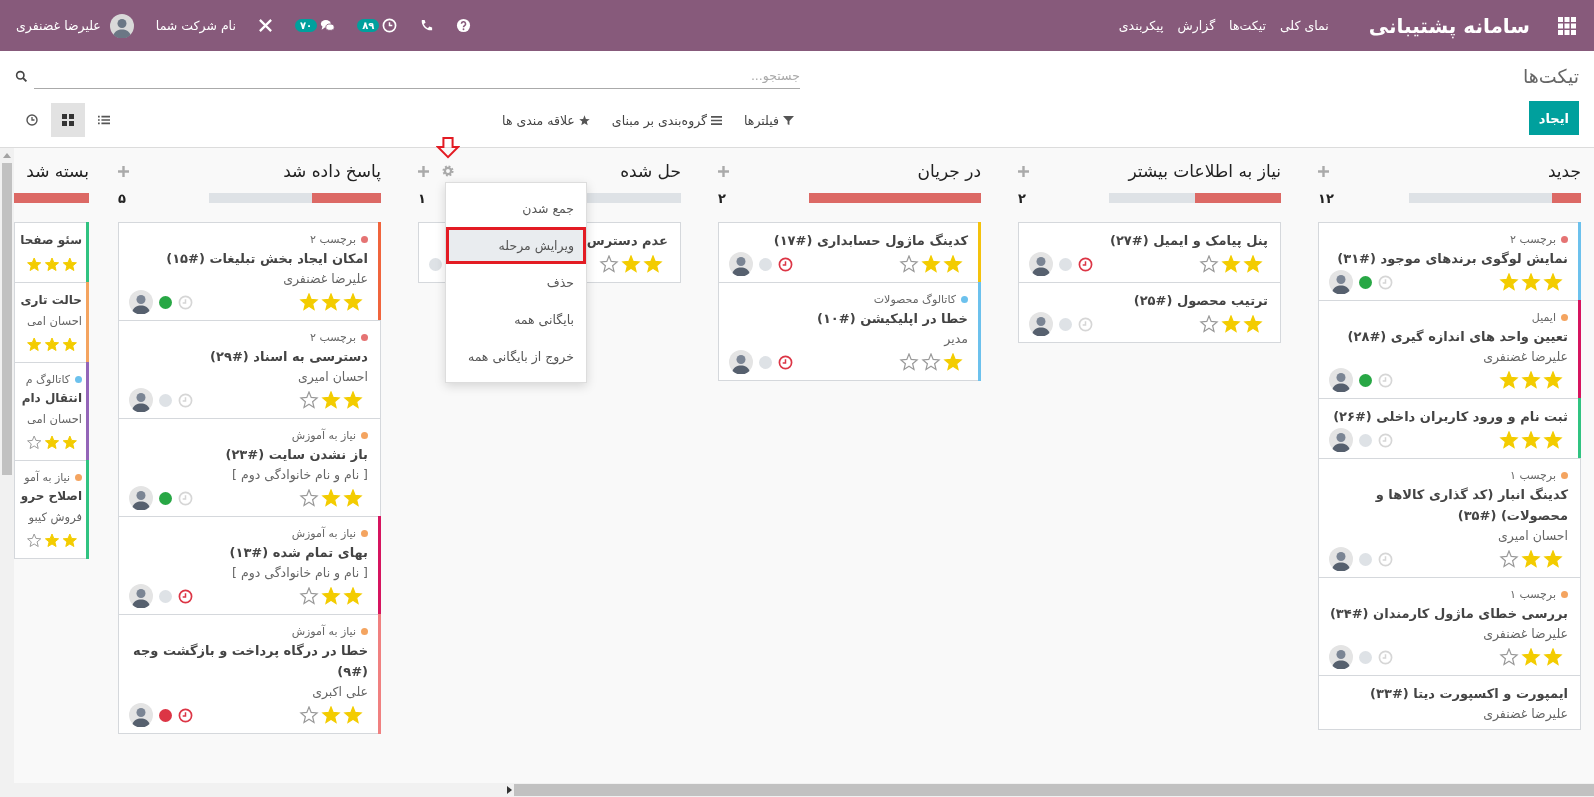  What do you see at coordinates (1149, 312) in the screenshot?
I see `ticket-card: ترتیب محصول (#۲۵)` at bounding box center [1149, 312].